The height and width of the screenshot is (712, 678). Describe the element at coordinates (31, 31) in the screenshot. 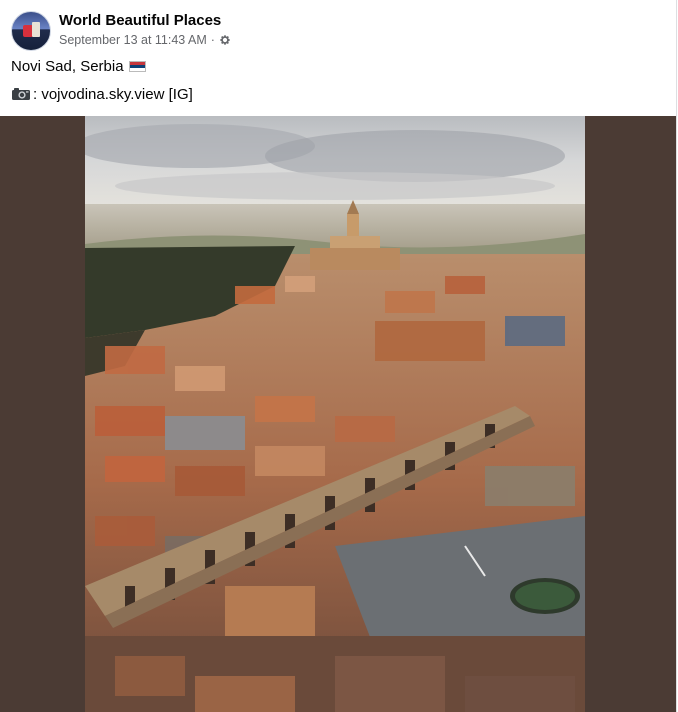

I see `page-avatar` at that location.